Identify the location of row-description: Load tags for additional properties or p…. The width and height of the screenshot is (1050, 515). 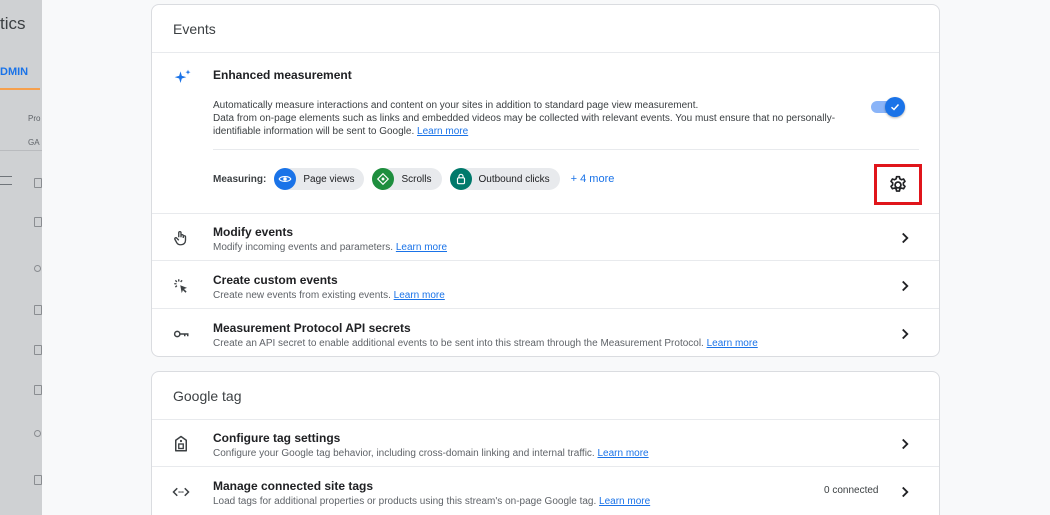
(431, 501).